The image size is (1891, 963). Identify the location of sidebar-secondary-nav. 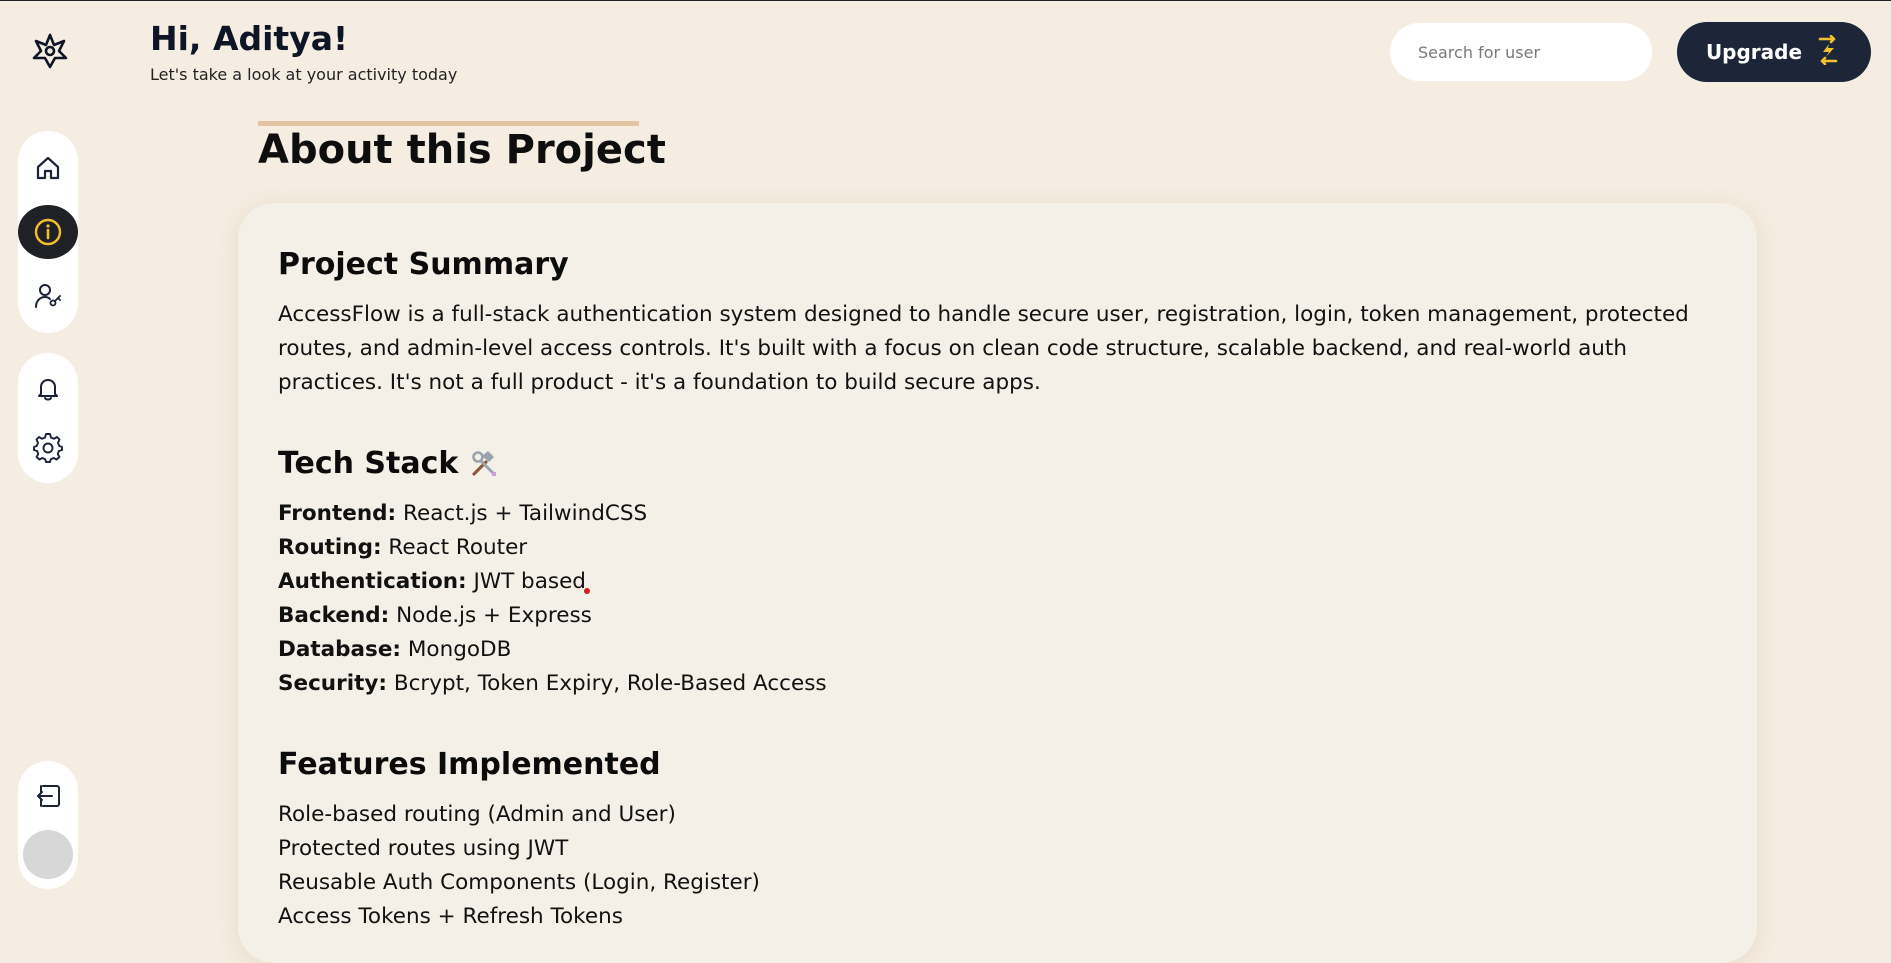
(48, 418).